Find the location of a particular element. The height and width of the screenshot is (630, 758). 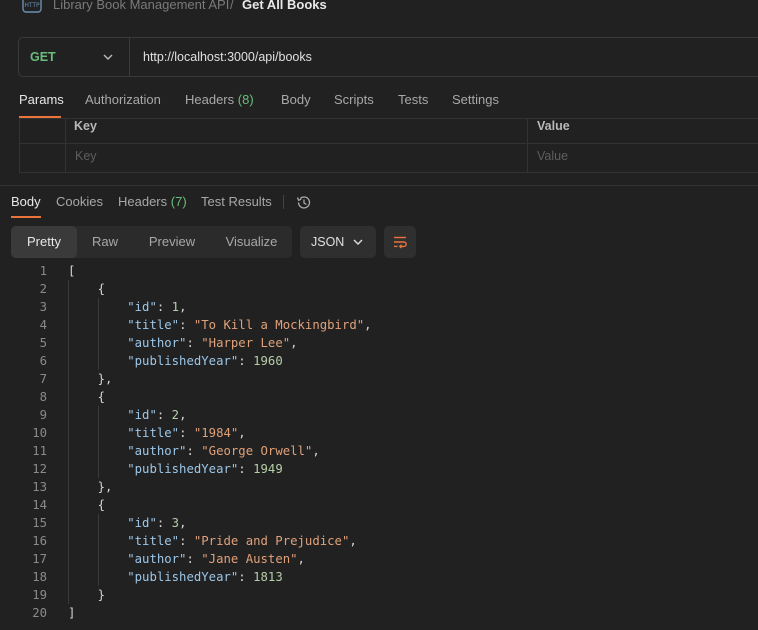

line-number: 15 is located at coordinates (39, 523).